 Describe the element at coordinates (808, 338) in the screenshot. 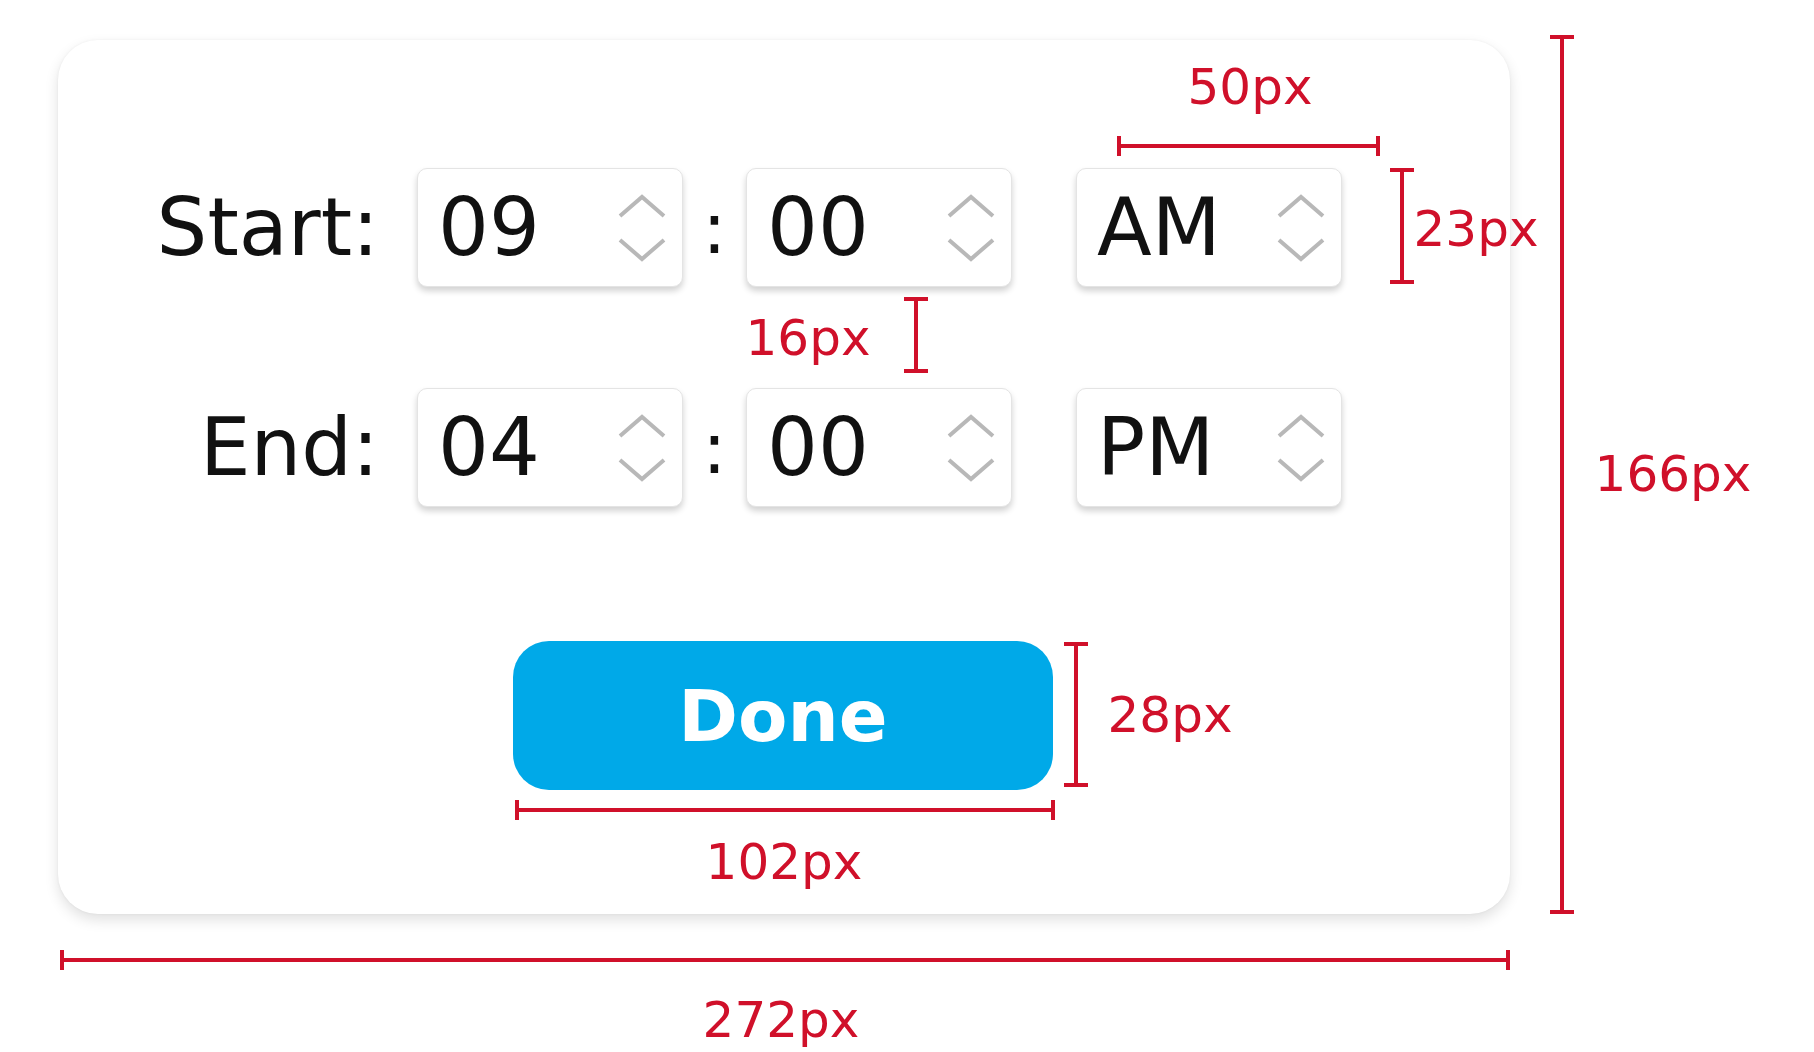

I see `dimension-label: 16px` at that location.